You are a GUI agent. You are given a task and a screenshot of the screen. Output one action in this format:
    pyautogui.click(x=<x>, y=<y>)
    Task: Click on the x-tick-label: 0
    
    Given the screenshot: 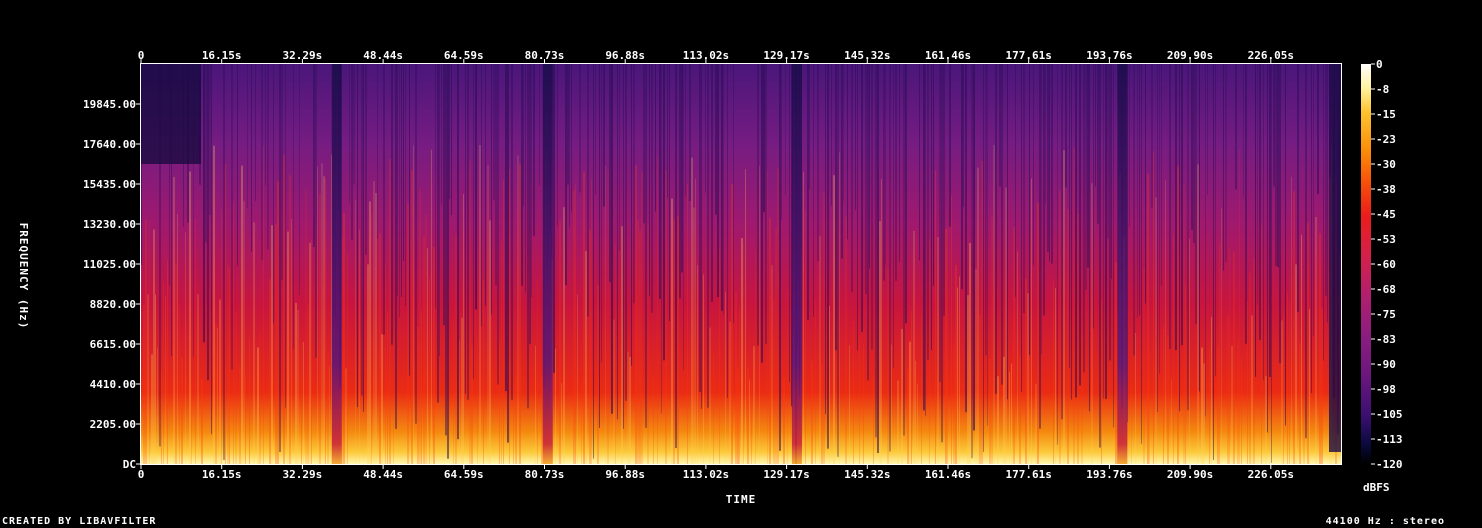 What is the action you would take?
    pyautogui.click(x=141, y=55)
    